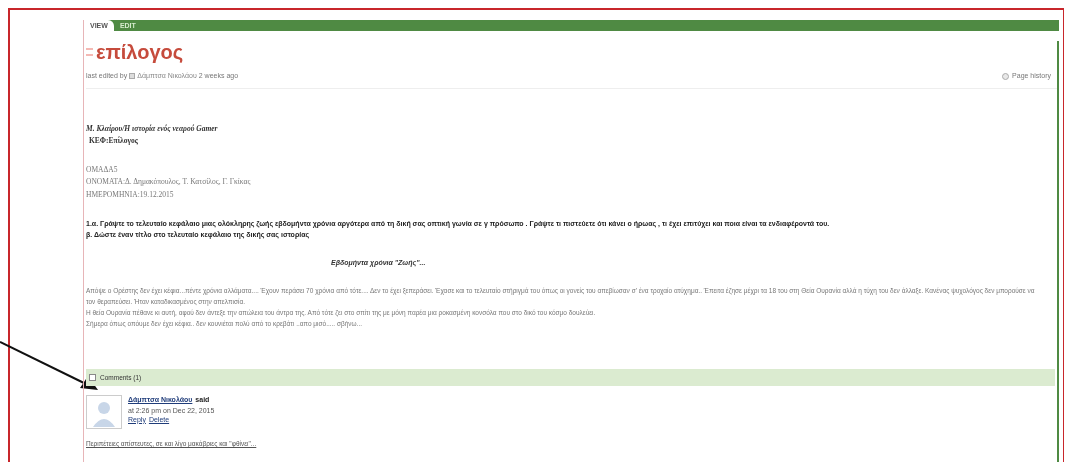 The image size is (1077, 462). I want to click on clock-icon, so click(1006, 76).